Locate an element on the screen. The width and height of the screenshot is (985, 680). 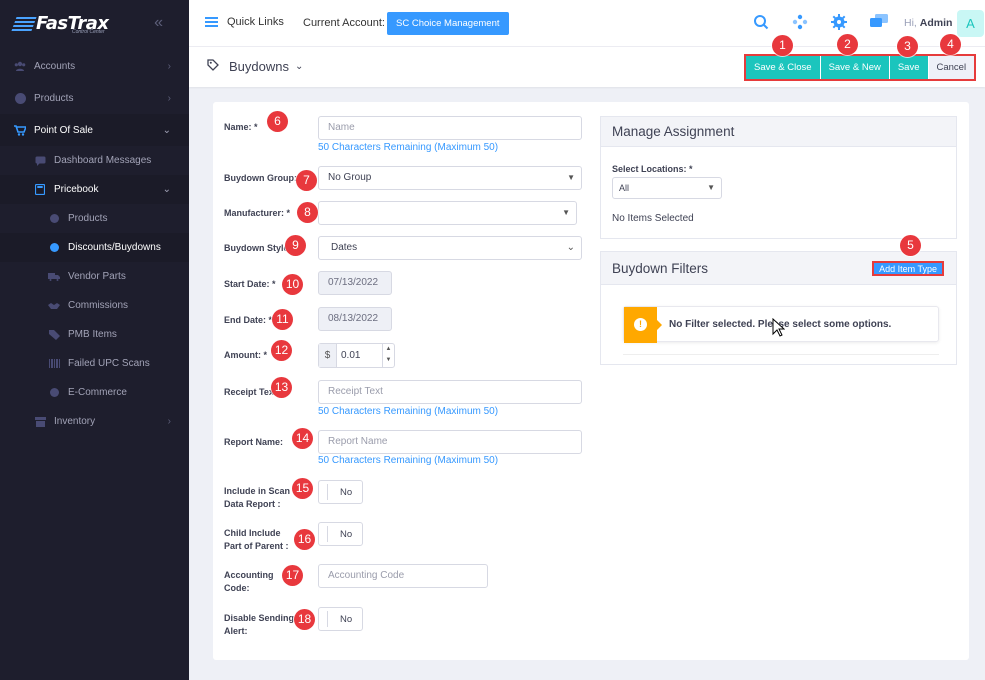
manufacturer-label: Manufacturer: * is located at coordinates (257, 213).